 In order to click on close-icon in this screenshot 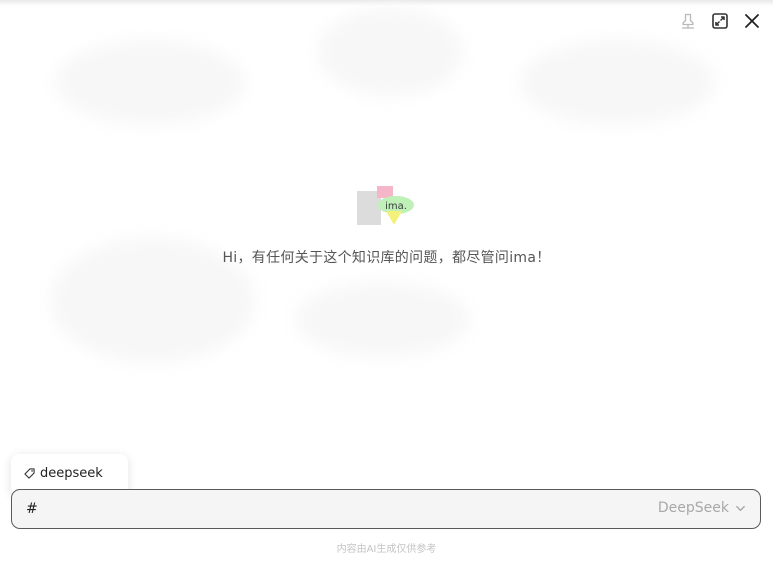, I will do `click(752, 21)`.